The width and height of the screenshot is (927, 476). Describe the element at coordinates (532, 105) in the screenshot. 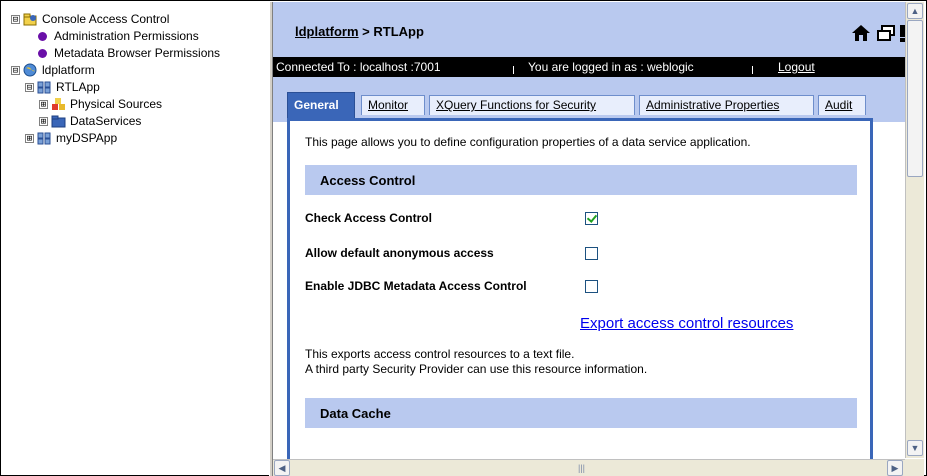

I see `tab-xquery-functions: XQuery Functions for Security` at that location.